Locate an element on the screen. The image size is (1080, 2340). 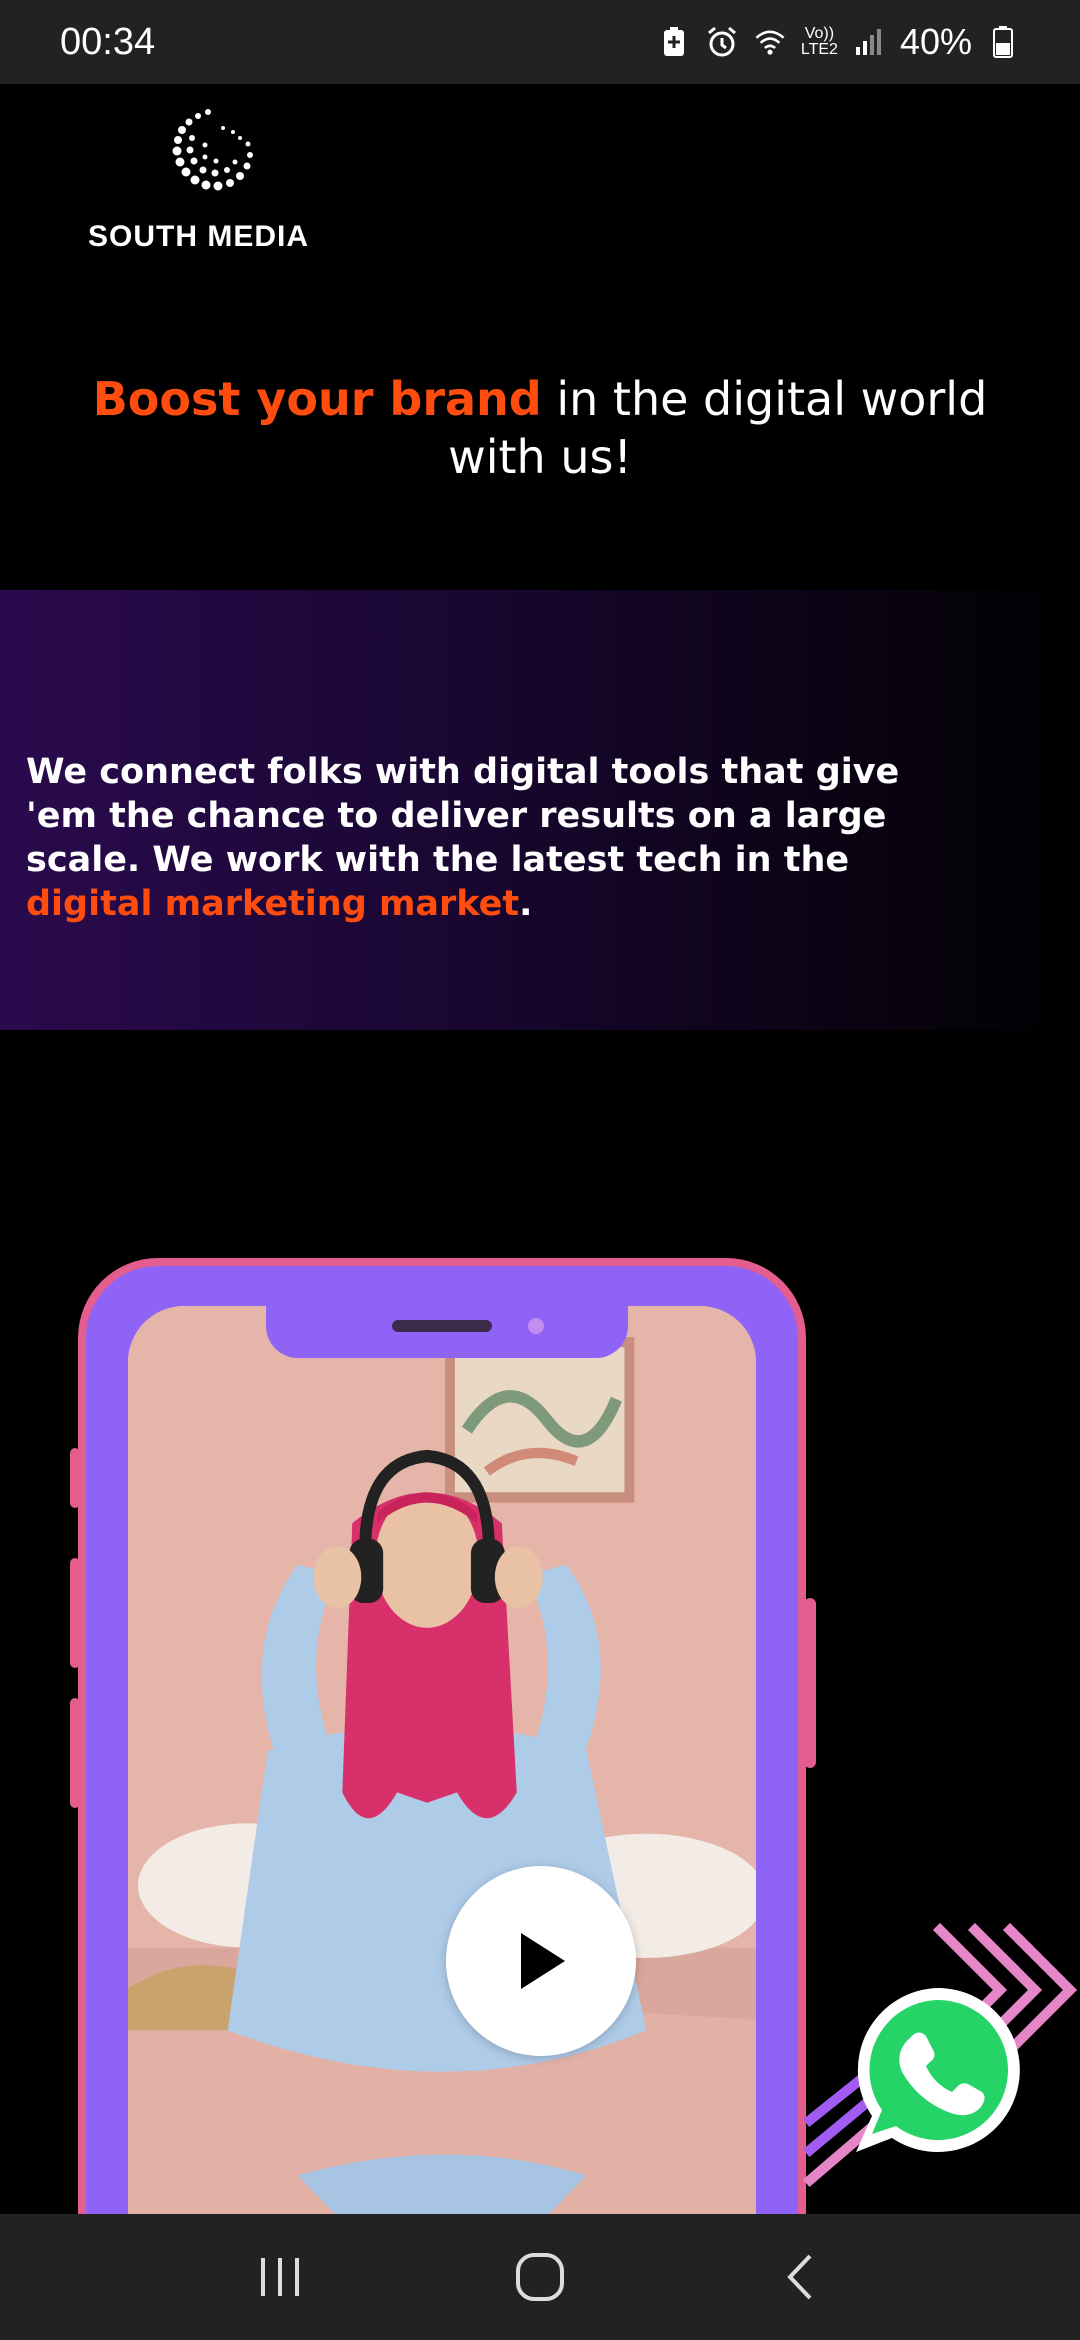
network-label: Vo)) LTE2 is located at coordinates (819, 42).